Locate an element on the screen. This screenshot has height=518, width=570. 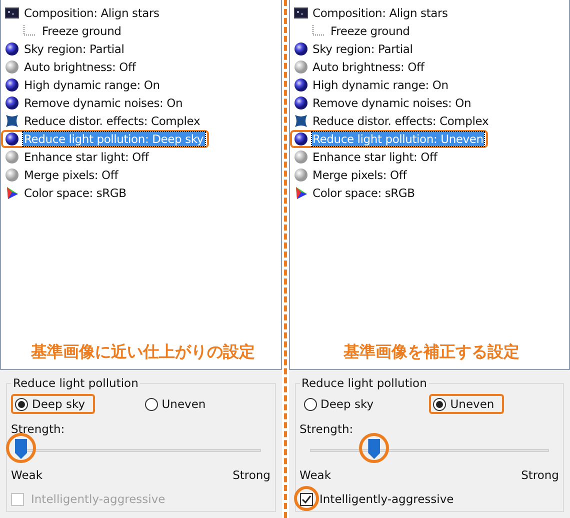
annotation-caption: 基準画像を補正する設定 is located at coordinates (431, 352).